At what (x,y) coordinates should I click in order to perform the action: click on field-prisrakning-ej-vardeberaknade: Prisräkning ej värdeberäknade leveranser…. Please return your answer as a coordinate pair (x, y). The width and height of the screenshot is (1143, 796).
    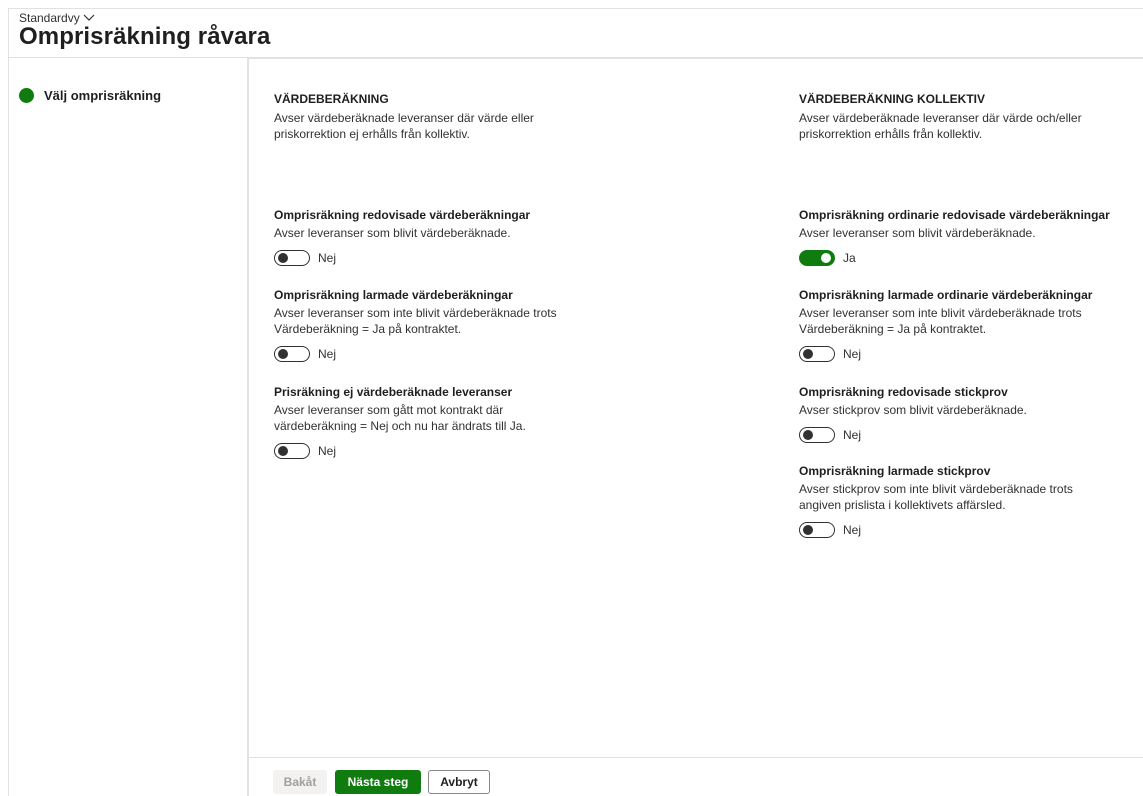
    Looking at the image, I should click on (419, 421).